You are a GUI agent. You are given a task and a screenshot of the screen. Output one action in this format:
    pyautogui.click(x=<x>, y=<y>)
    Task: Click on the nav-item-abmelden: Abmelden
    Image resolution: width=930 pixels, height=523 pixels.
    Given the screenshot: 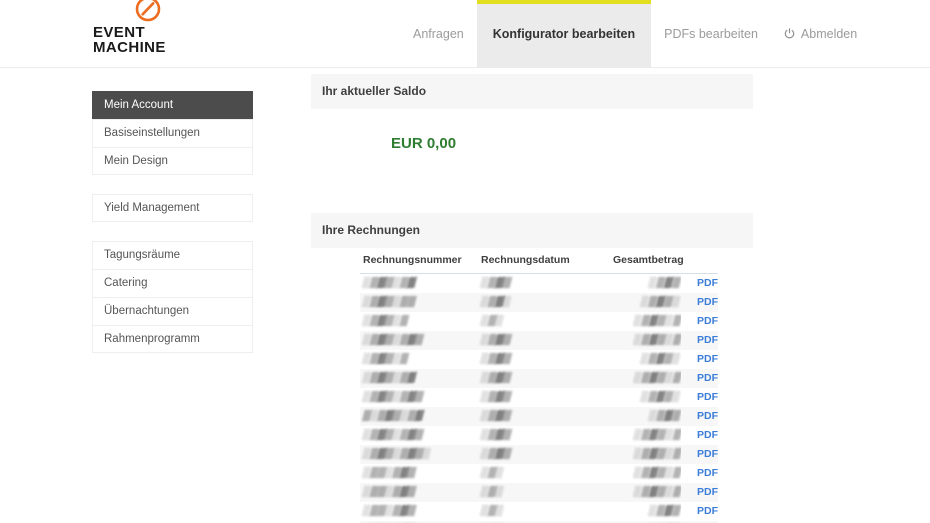 What is the action you would take?
    pyautogui.click(x=820, y=34)
    